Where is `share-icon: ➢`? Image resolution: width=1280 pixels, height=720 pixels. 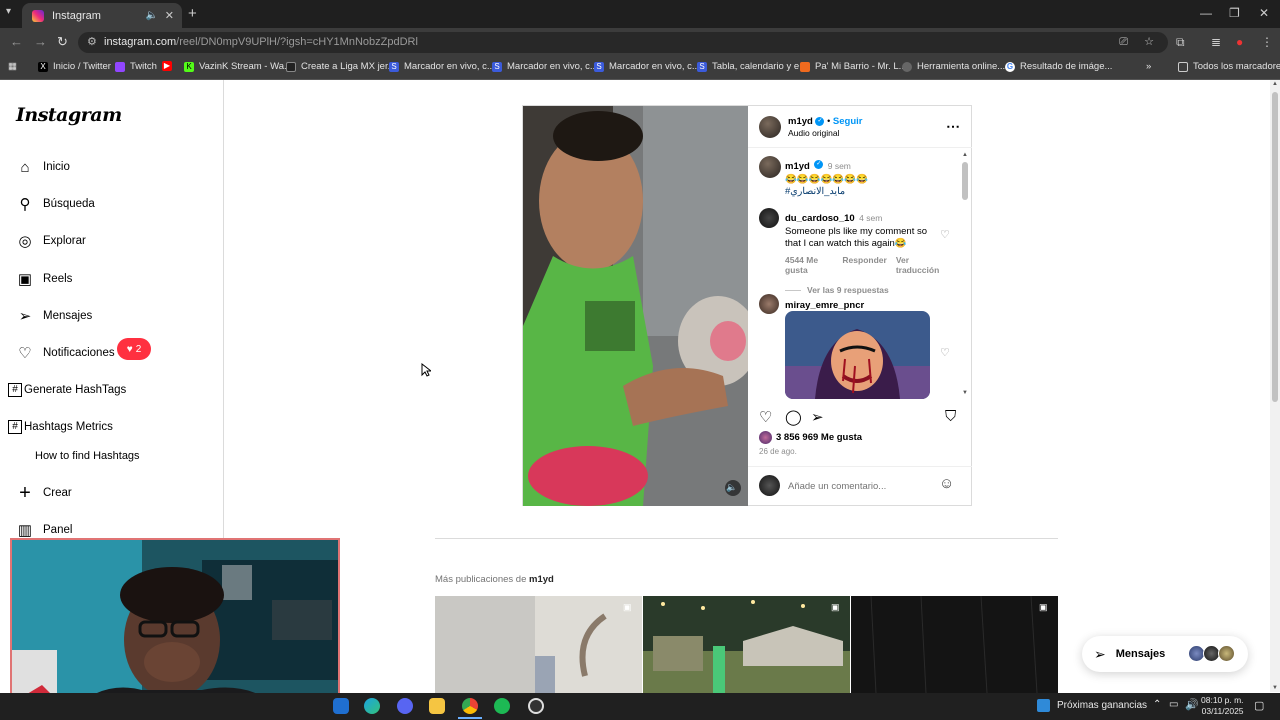
share-icon: ➢ is located at coordinates (817, 417).